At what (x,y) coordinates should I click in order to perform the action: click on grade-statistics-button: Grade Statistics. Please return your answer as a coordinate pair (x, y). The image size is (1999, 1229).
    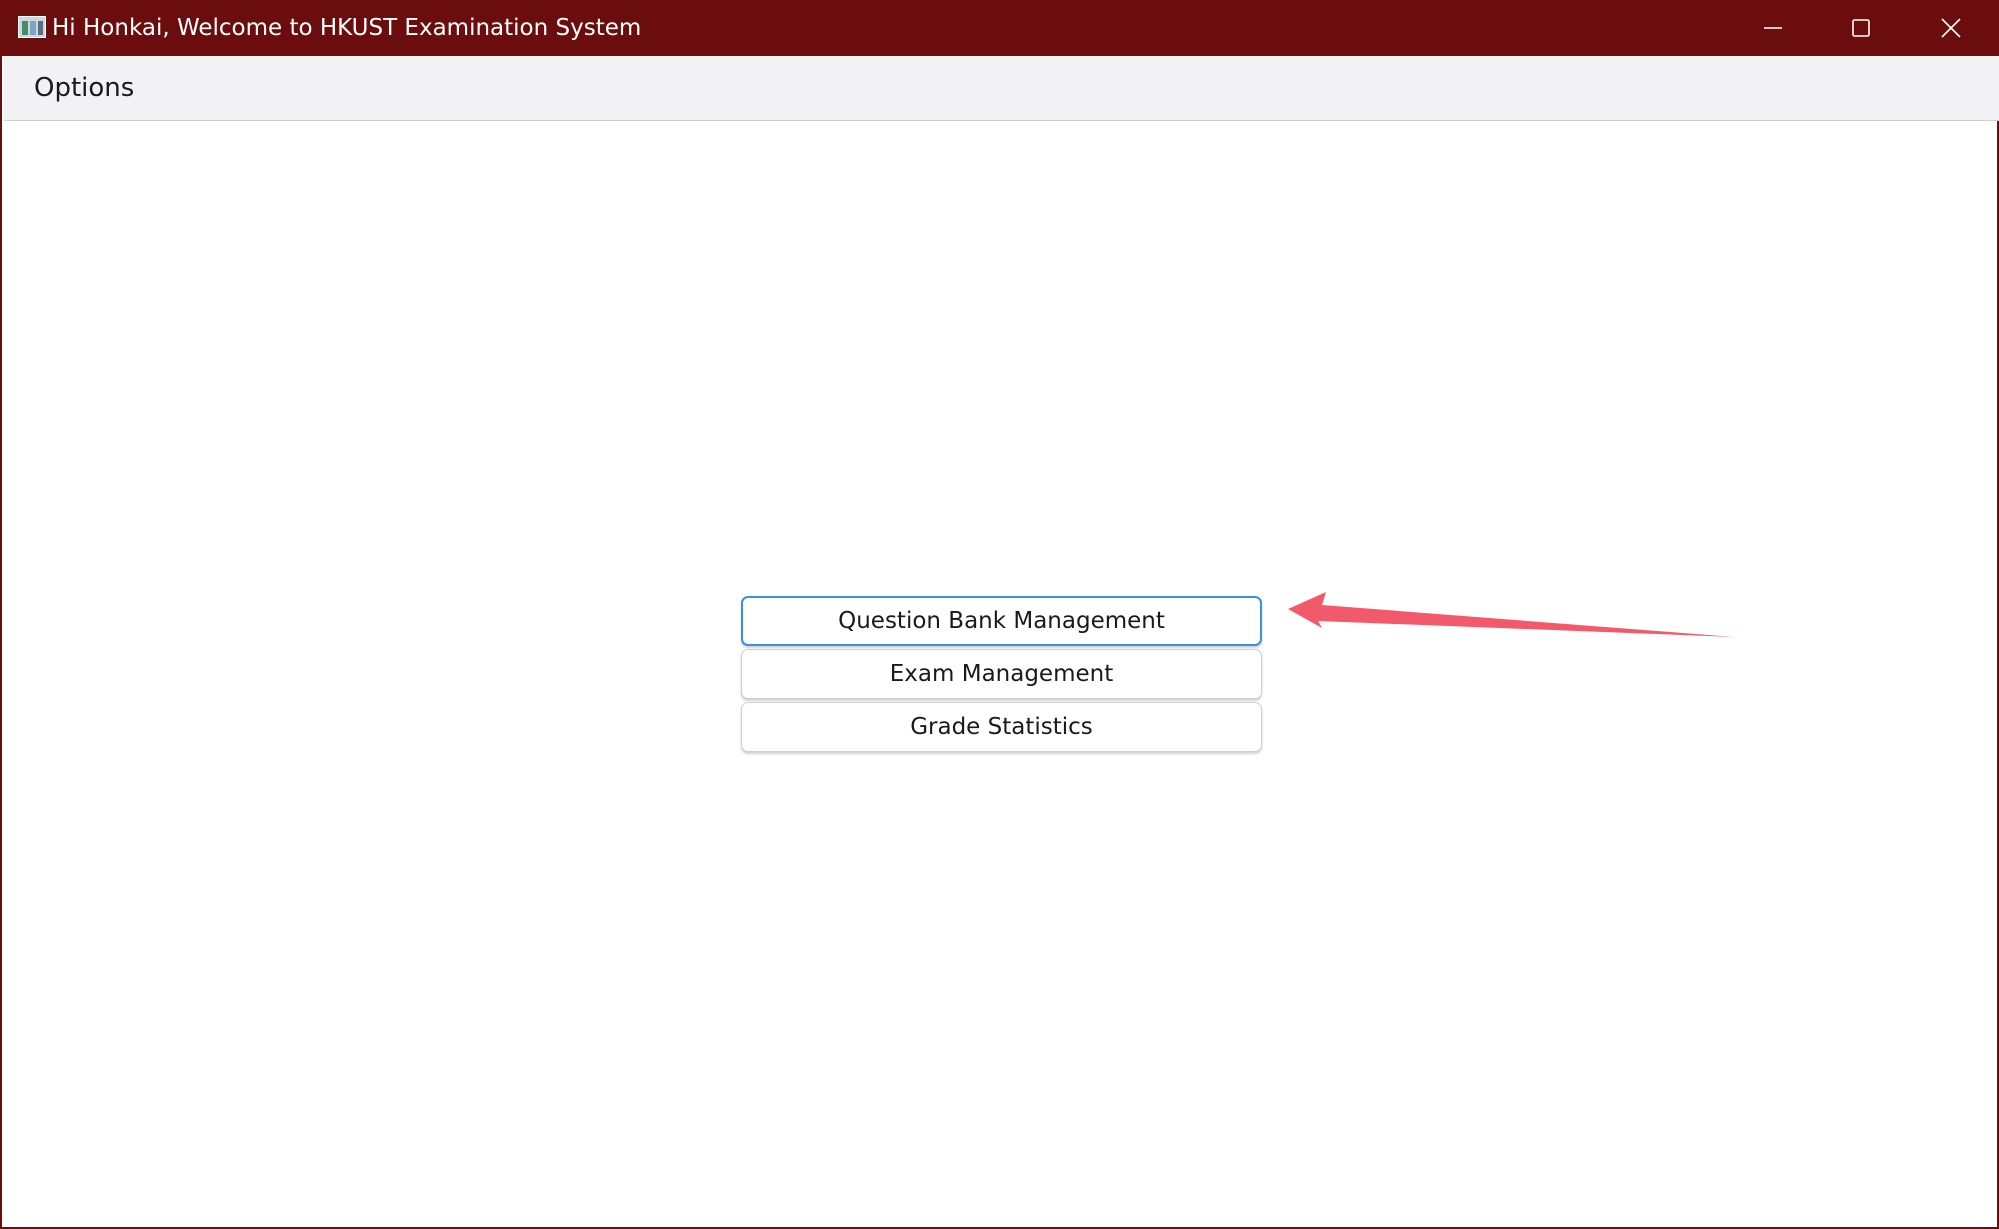
    Looking at the image, I should click on (1001, 727).